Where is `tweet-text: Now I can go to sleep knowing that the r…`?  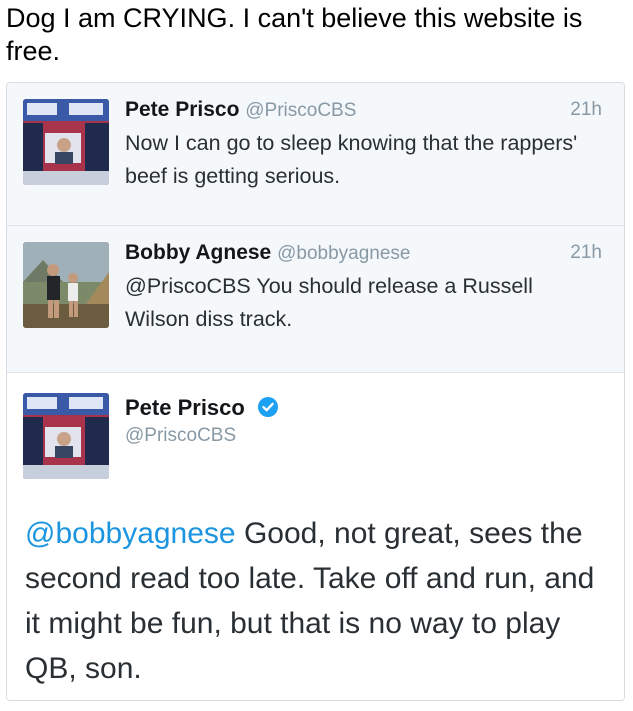
tweet-text: Now I can go to sleep knowing that the r… is located at coordinates (351, 159).